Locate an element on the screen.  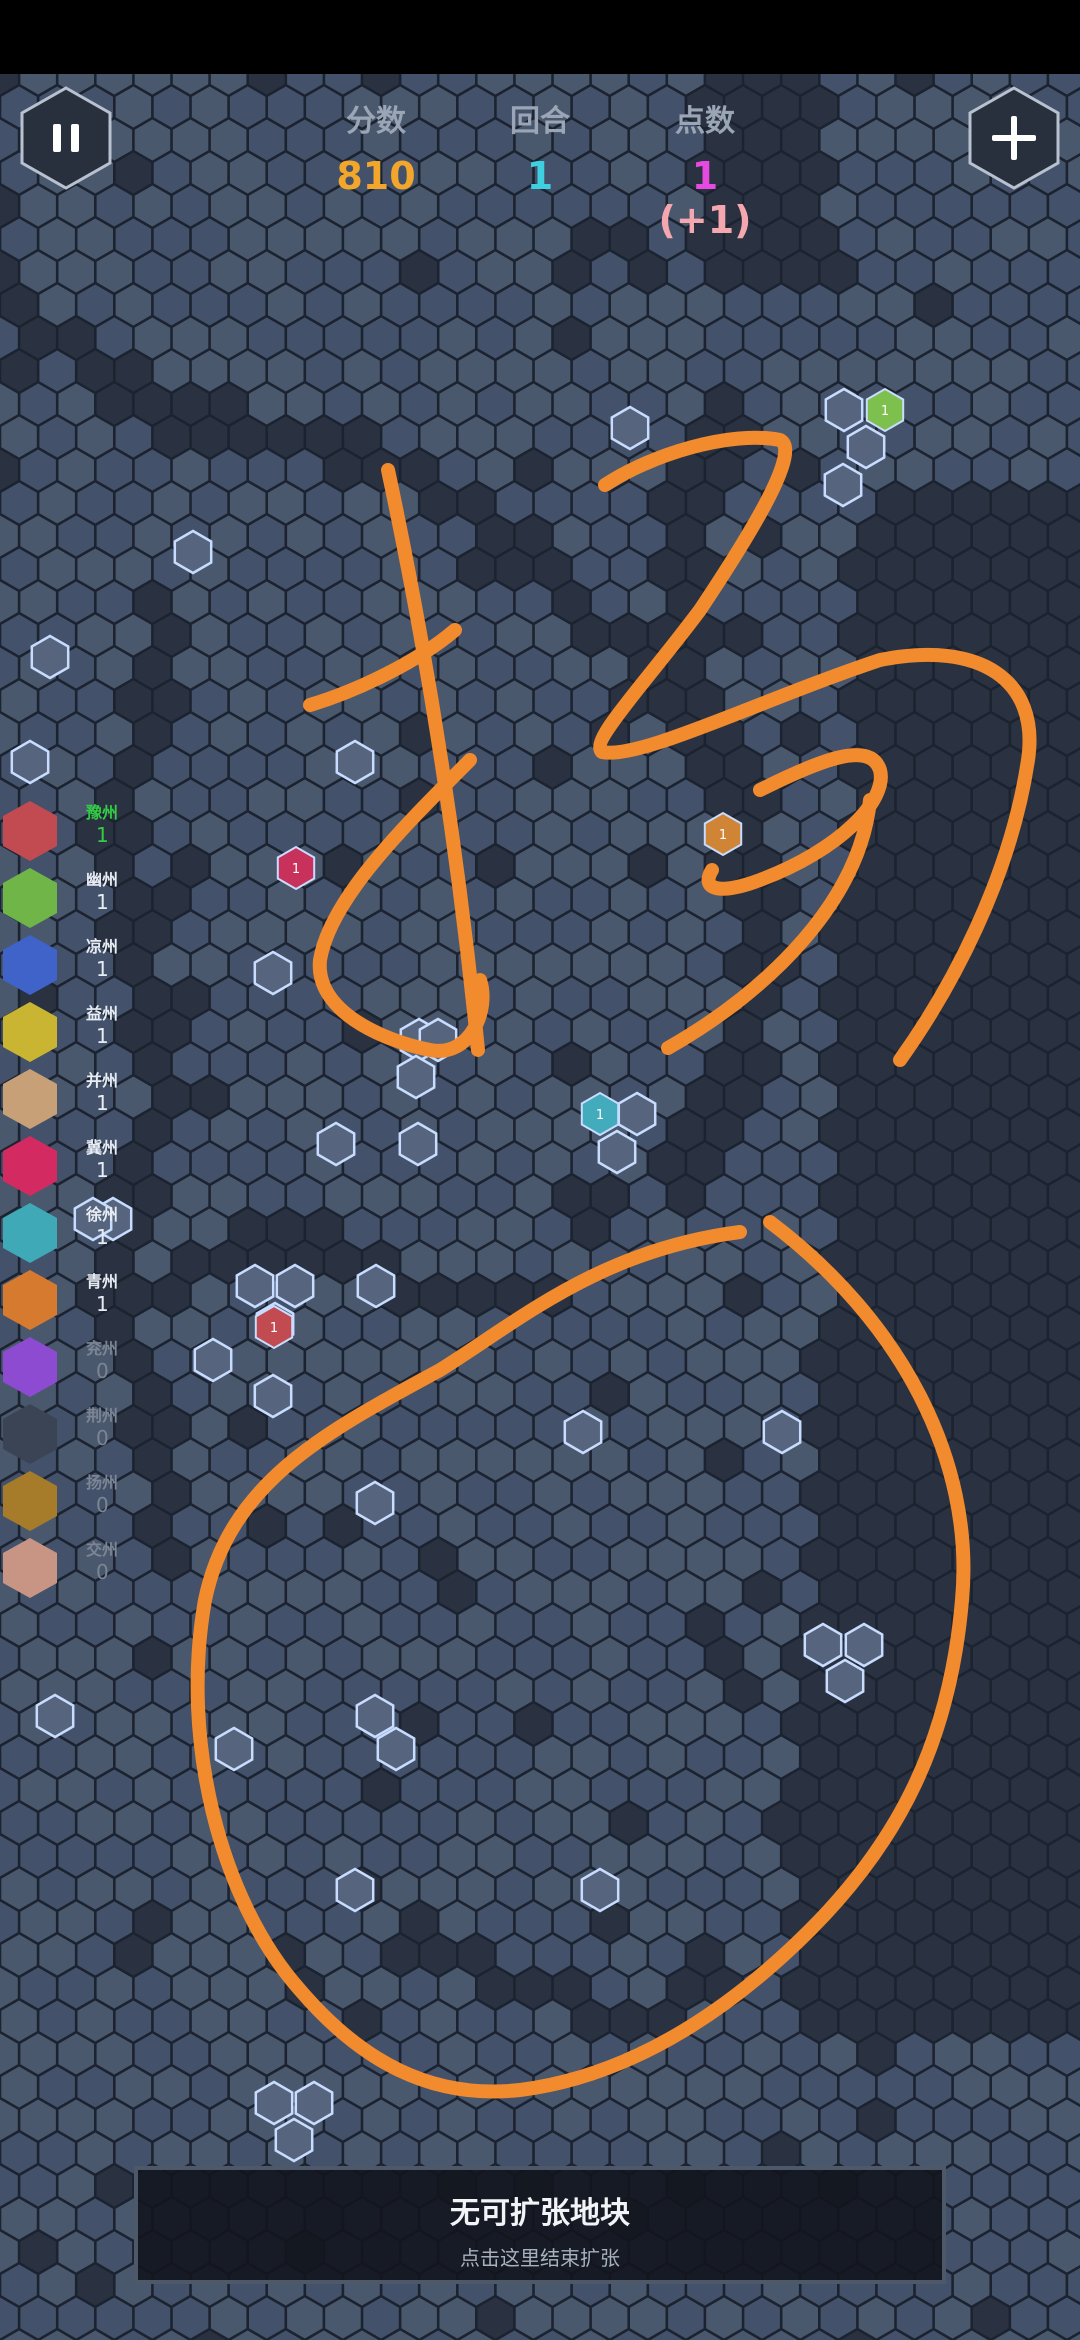
pause-button is located at coordinates (66, 138).